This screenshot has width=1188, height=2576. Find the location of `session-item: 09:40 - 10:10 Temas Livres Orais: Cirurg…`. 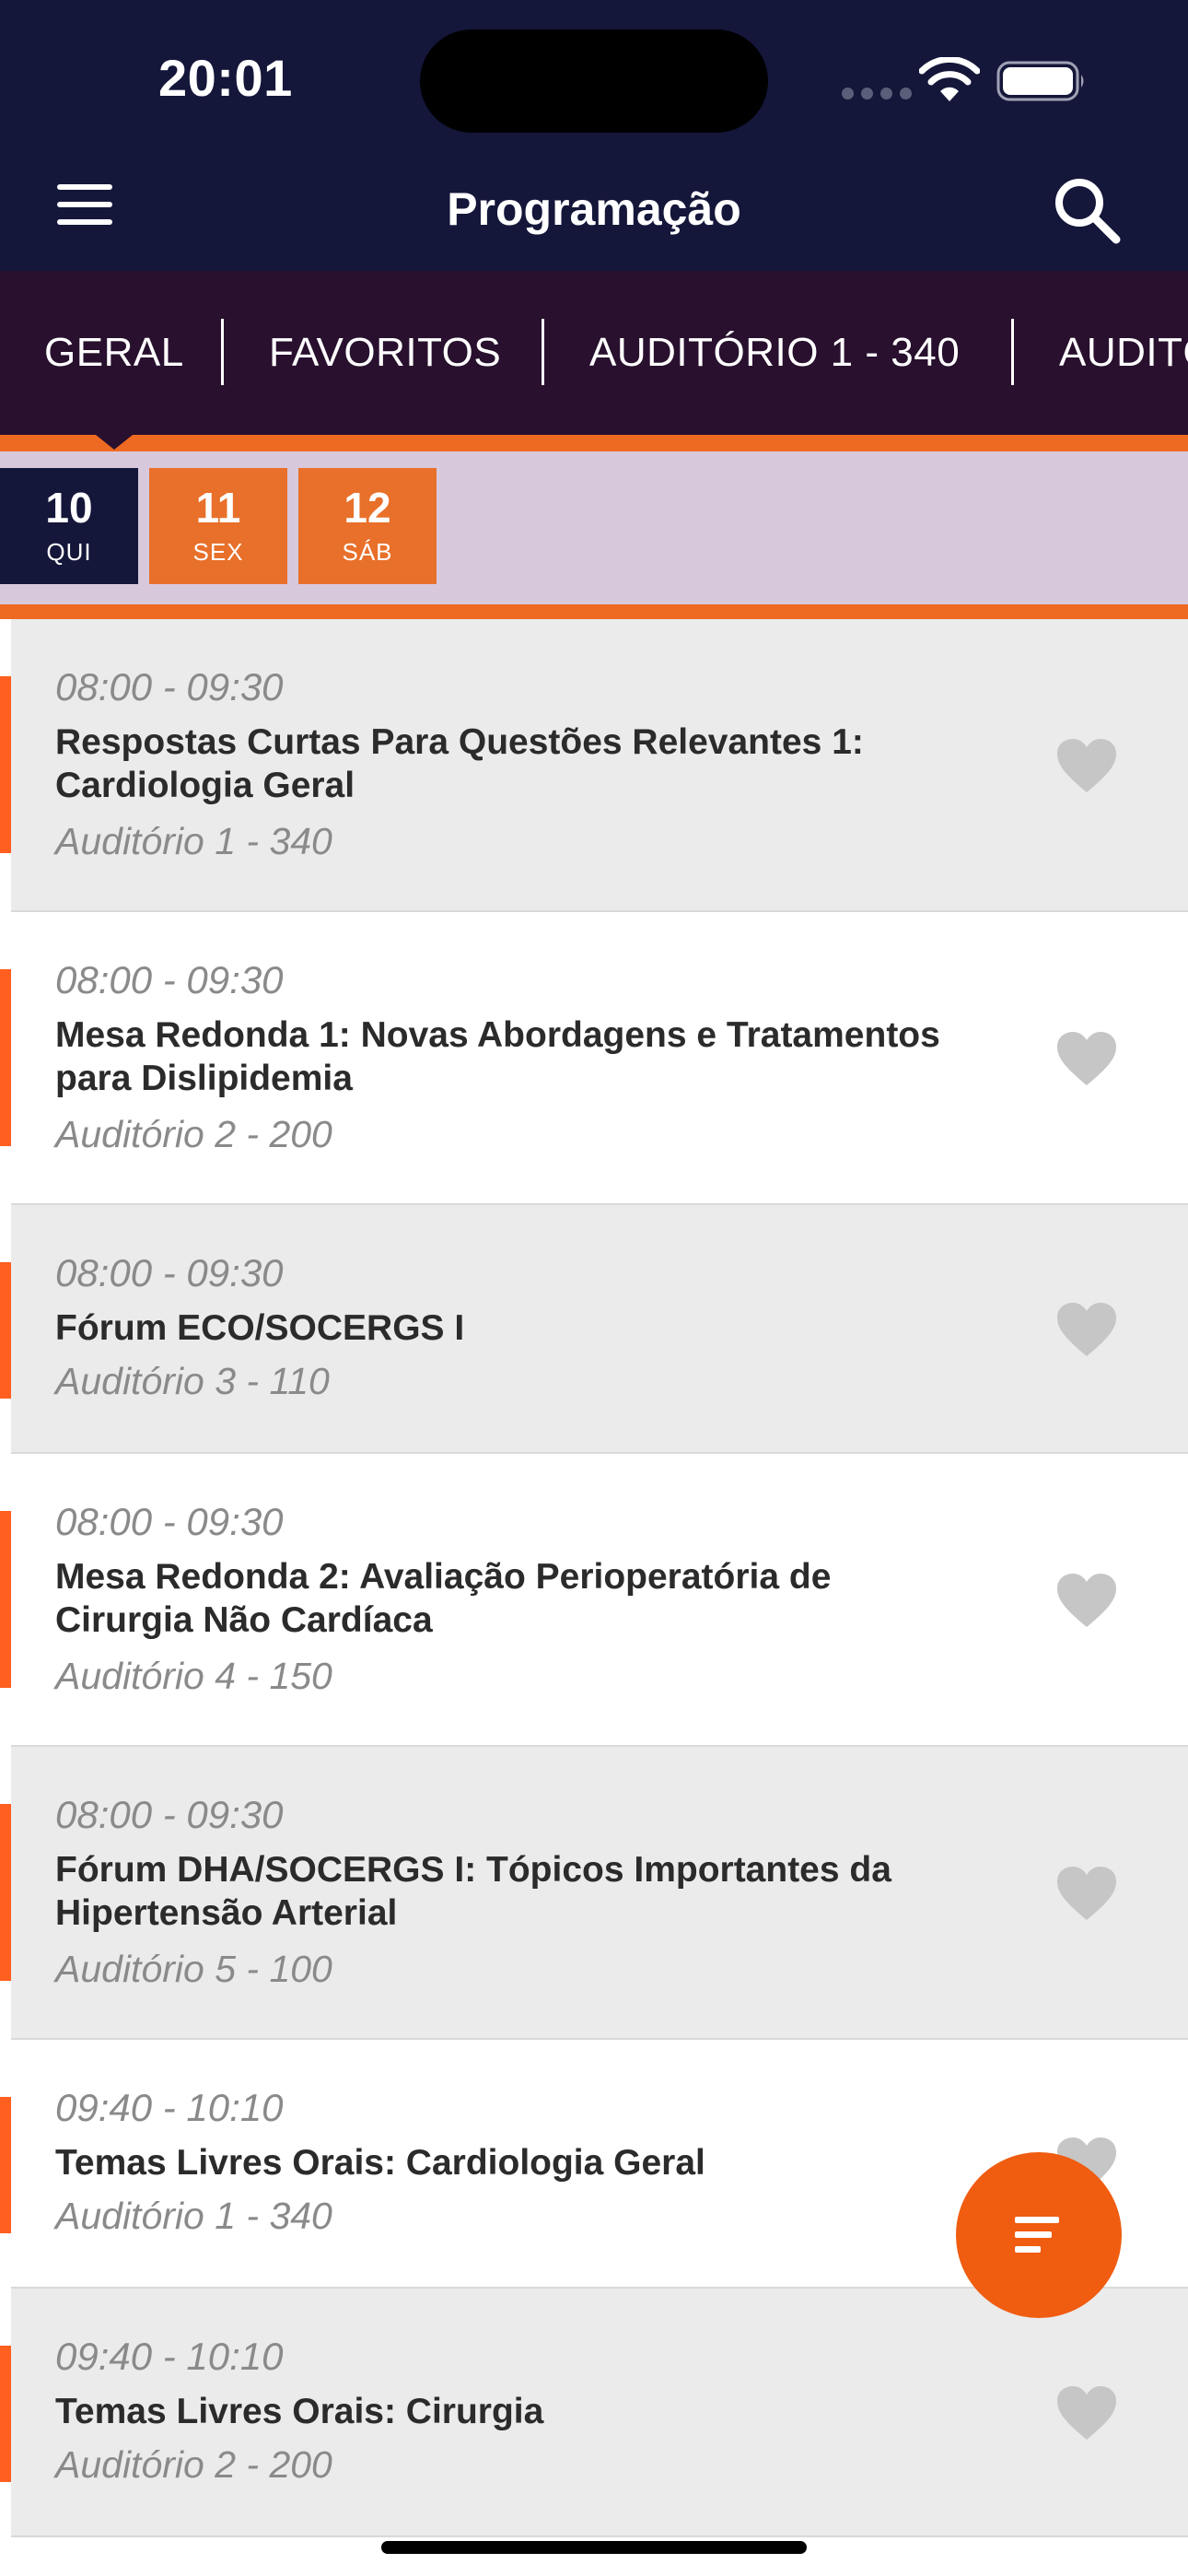

session-item: 09:40 - 10:10 Temas Livres Orais: Cirurg… is located at coordinates (594, 2413).